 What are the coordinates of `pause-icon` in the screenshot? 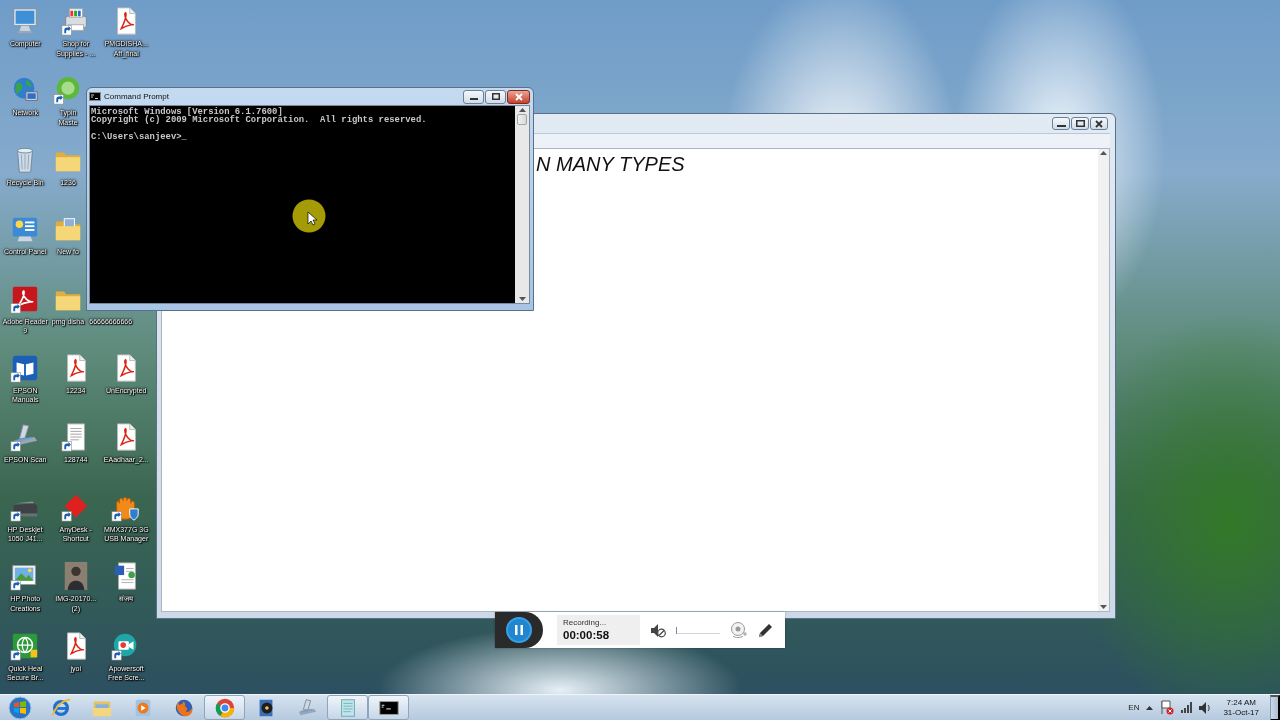 It's located at (519, 630).